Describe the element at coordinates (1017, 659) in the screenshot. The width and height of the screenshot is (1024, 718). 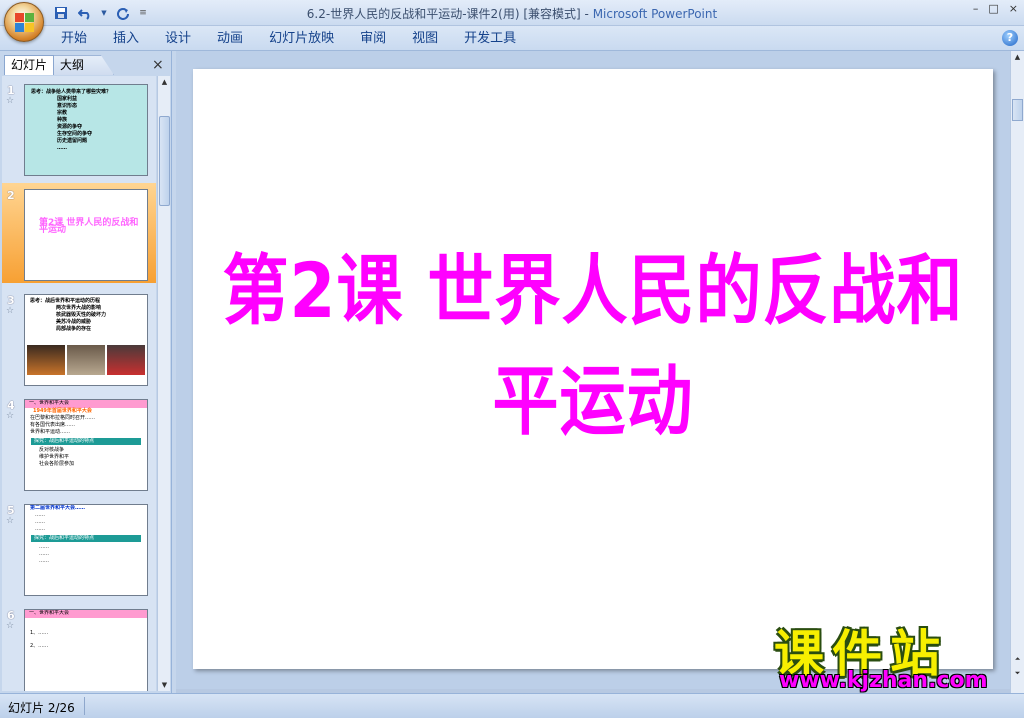
I see `prev-slide-icon: ⏶` at that location.